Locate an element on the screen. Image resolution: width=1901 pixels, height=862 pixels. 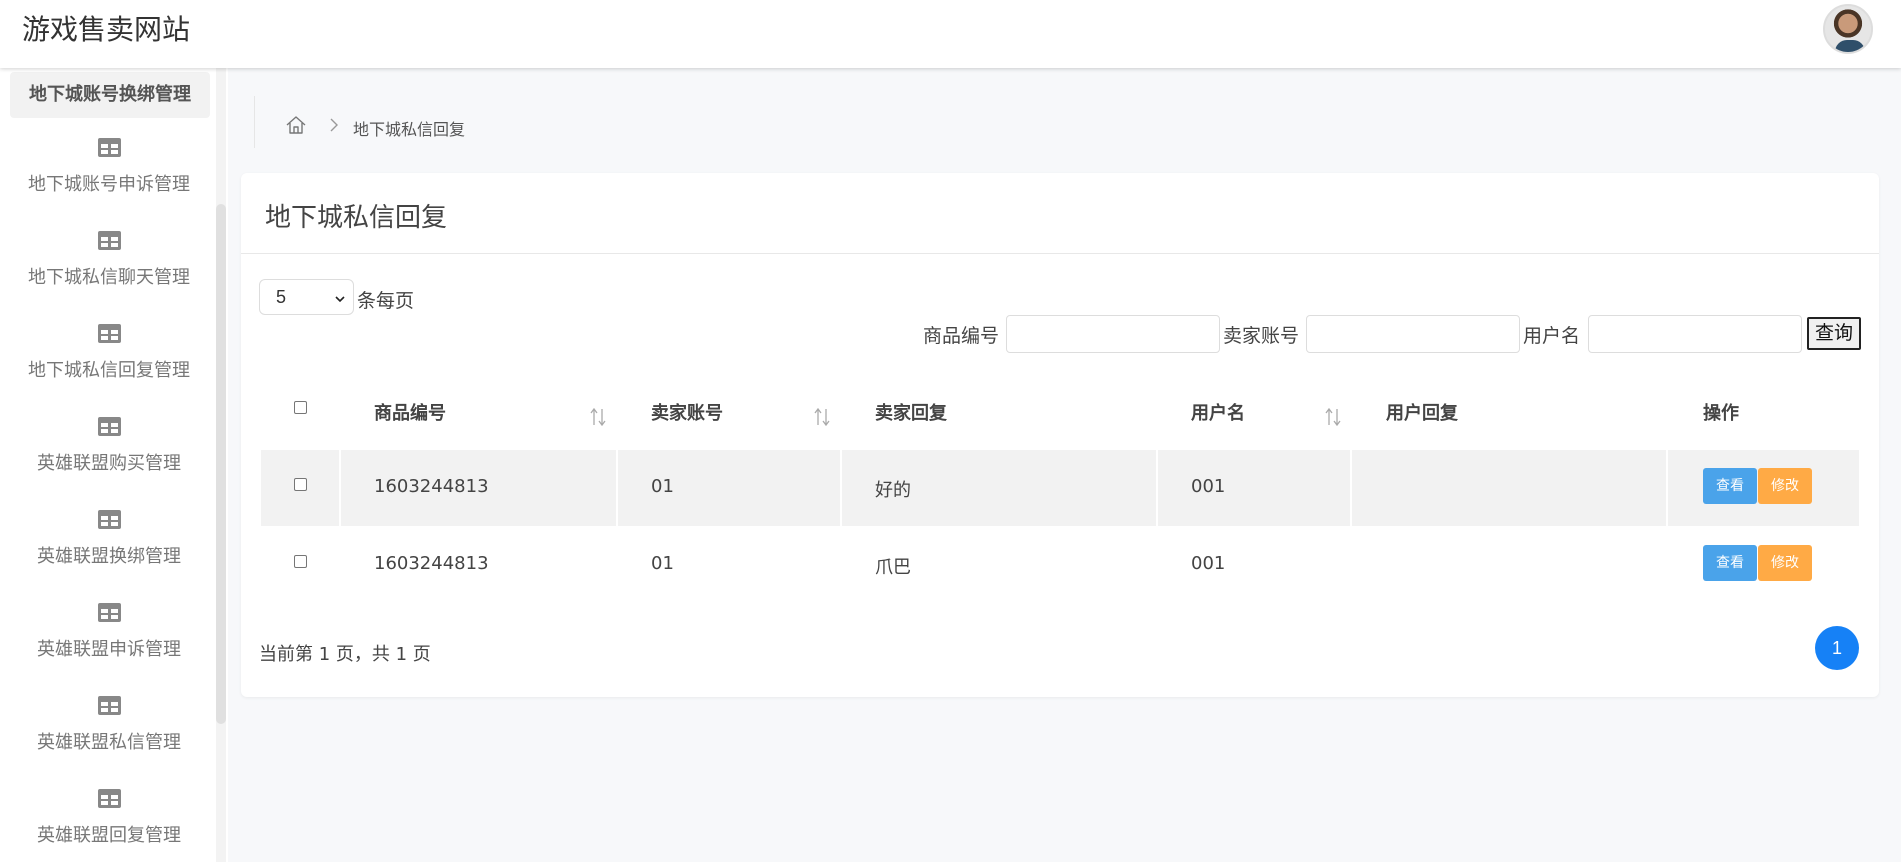
divider is located at coordinates (1060, 253).